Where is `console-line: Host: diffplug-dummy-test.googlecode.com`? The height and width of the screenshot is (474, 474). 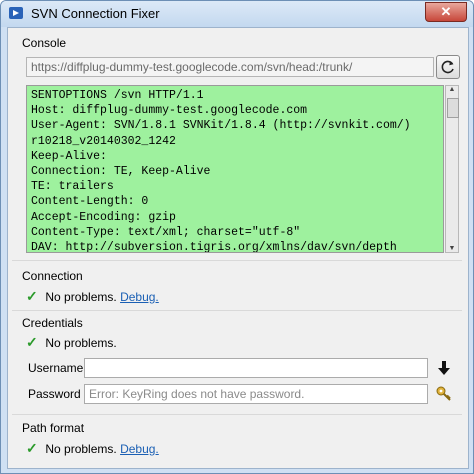 console-line: Host: diffplug-dummy-test.googlecode.com is located at coordinates (169, 111).